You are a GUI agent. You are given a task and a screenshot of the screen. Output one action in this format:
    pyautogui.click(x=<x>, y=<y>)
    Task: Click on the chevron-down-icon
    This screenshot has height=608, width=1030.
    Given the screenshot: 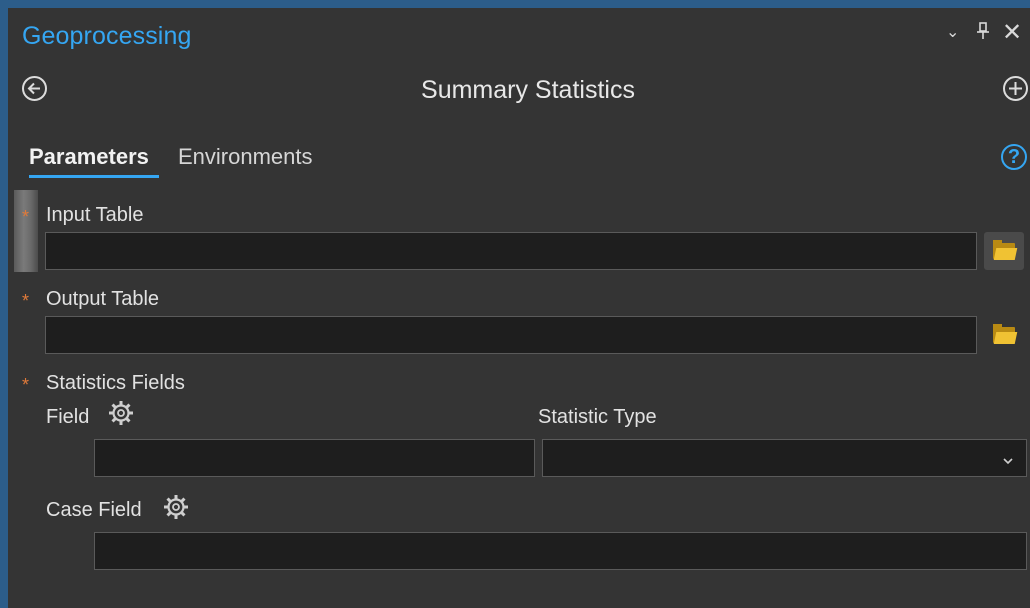 What is the action you would take?
    pyautogui.click(x=1008, y=460)
    